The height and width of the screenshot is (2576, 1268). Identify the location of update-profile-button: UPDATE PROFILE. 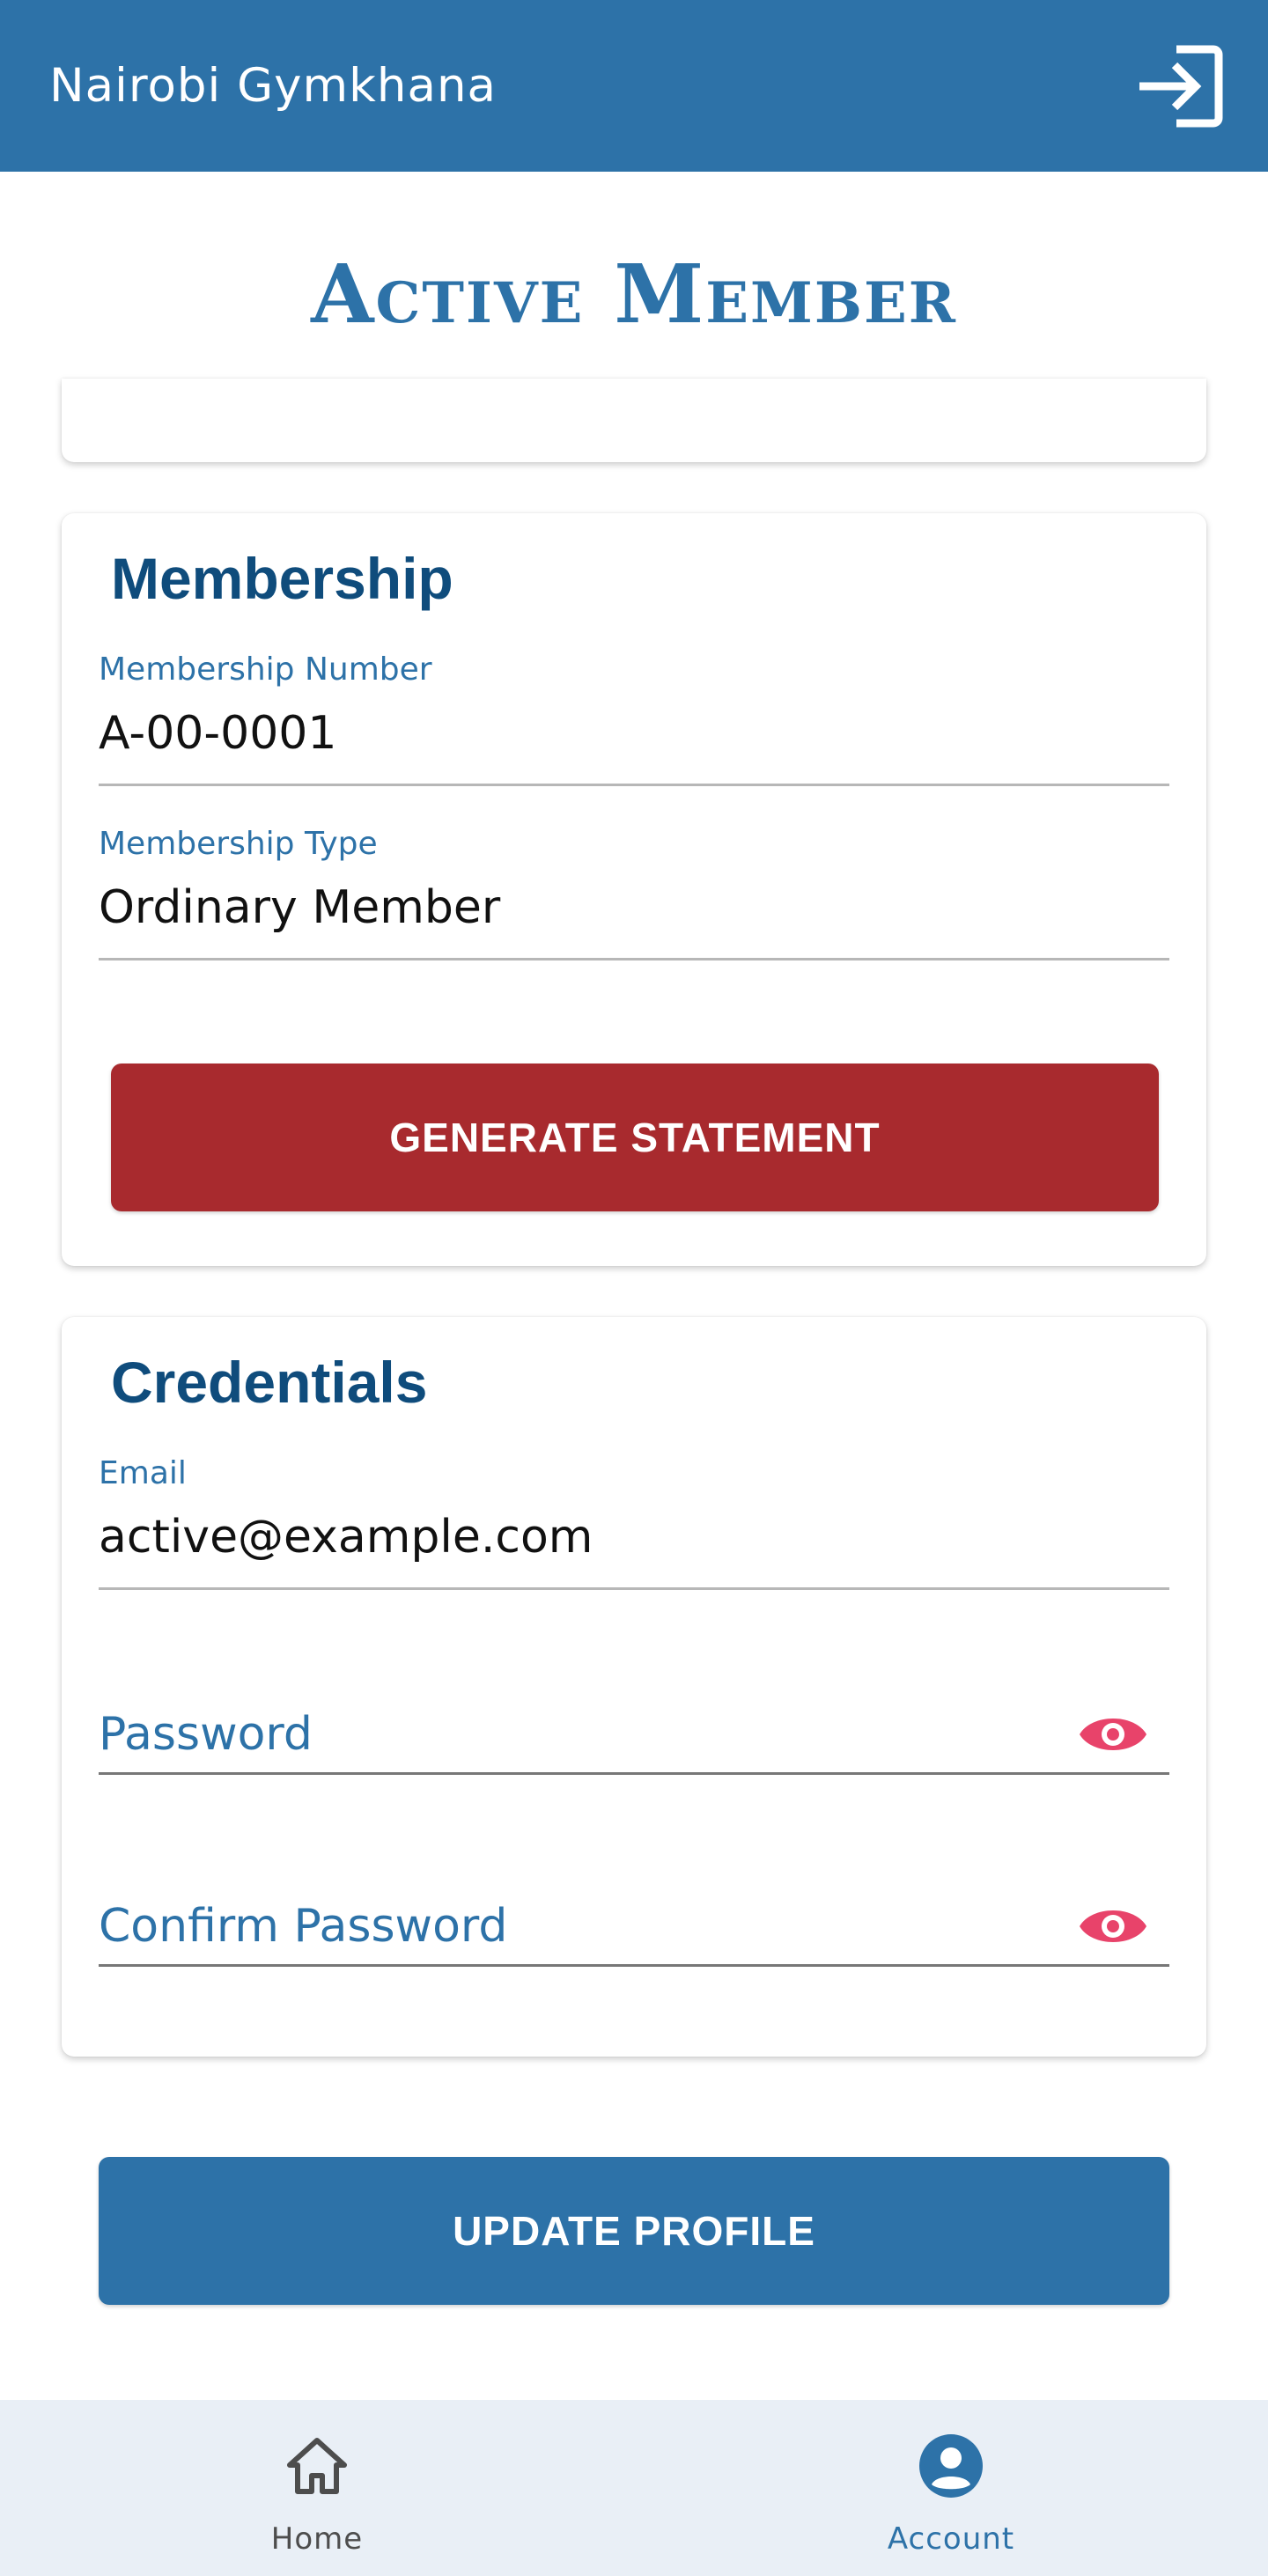
(634, 2231).